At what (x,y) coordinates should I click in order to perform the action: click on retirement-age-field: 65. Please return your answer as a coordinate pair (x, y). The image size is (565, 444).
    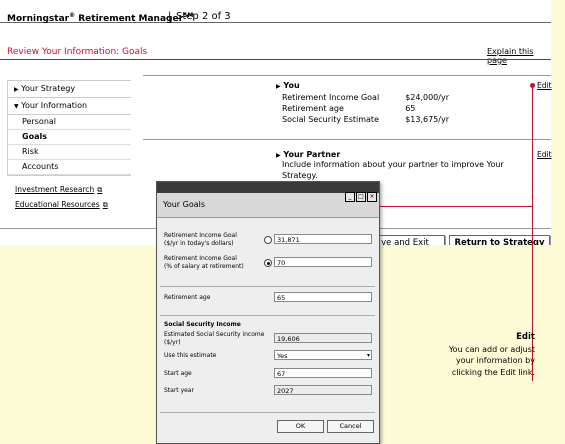
    Looking at the image, I should click on (323, 297).